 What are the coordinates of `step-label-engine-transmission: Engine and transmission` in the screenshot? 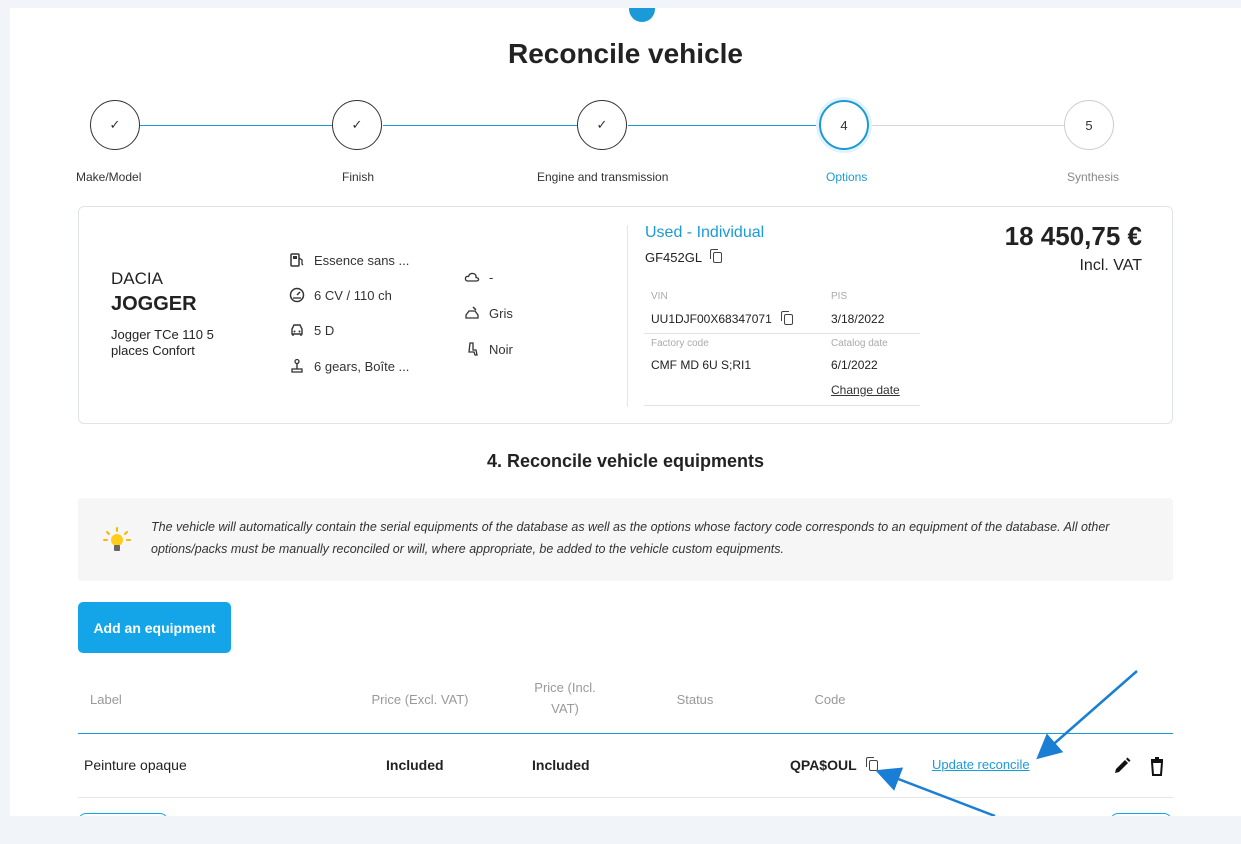 It's located at (603, 177).